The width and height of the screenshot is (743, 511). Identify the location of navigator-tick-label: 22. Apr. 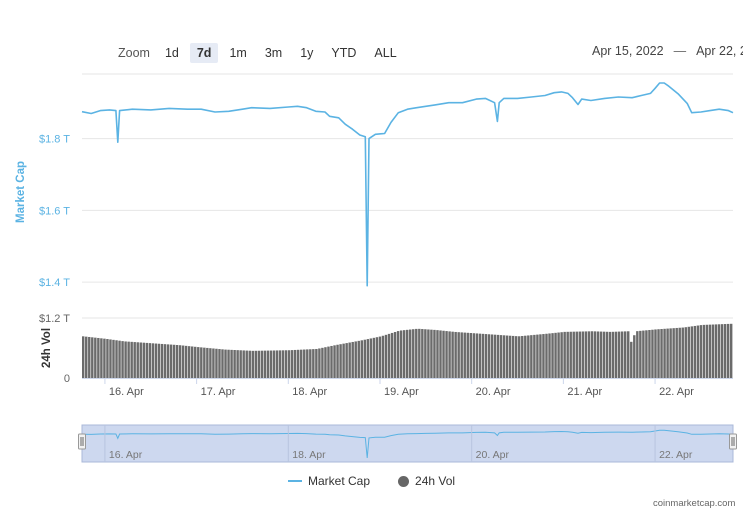
(676, 455).